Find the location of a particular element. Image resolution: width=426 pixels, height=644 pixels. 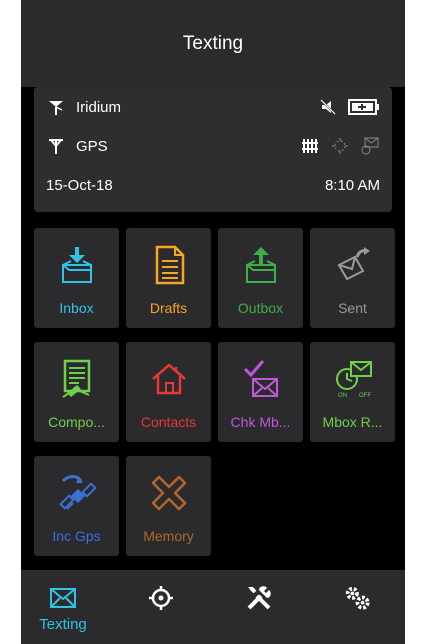

tile-label: Sent is located at coordinates (352, 308).